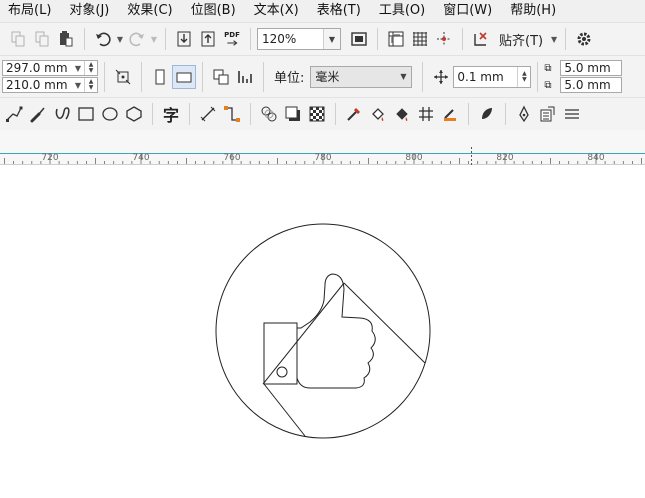 Image resolution: width=645 pixels, height=498 pixels. What do you see at coordinates (123, 77) in the screenshot?
I see `all-pages-icon` at bounding box center [123, 77].